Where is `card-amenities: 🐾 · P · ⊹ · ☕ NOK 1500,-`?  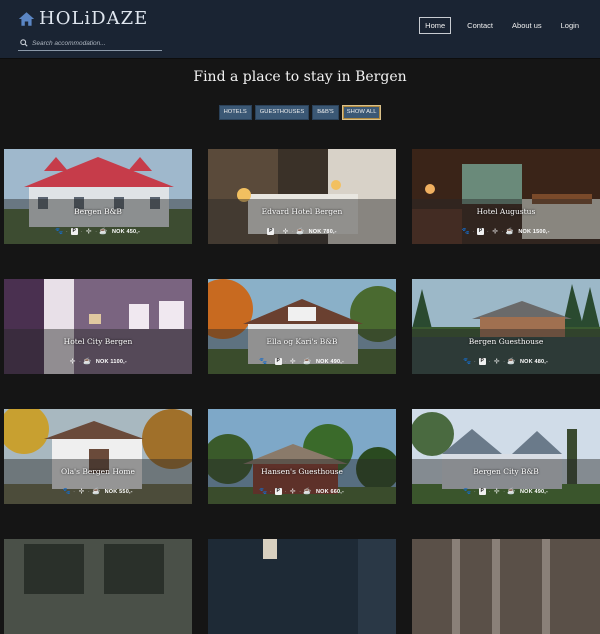
card-amenities: 🐾 · P · ⊹ · ☕ NOK 1500,- is located at coordinates (506, 231).